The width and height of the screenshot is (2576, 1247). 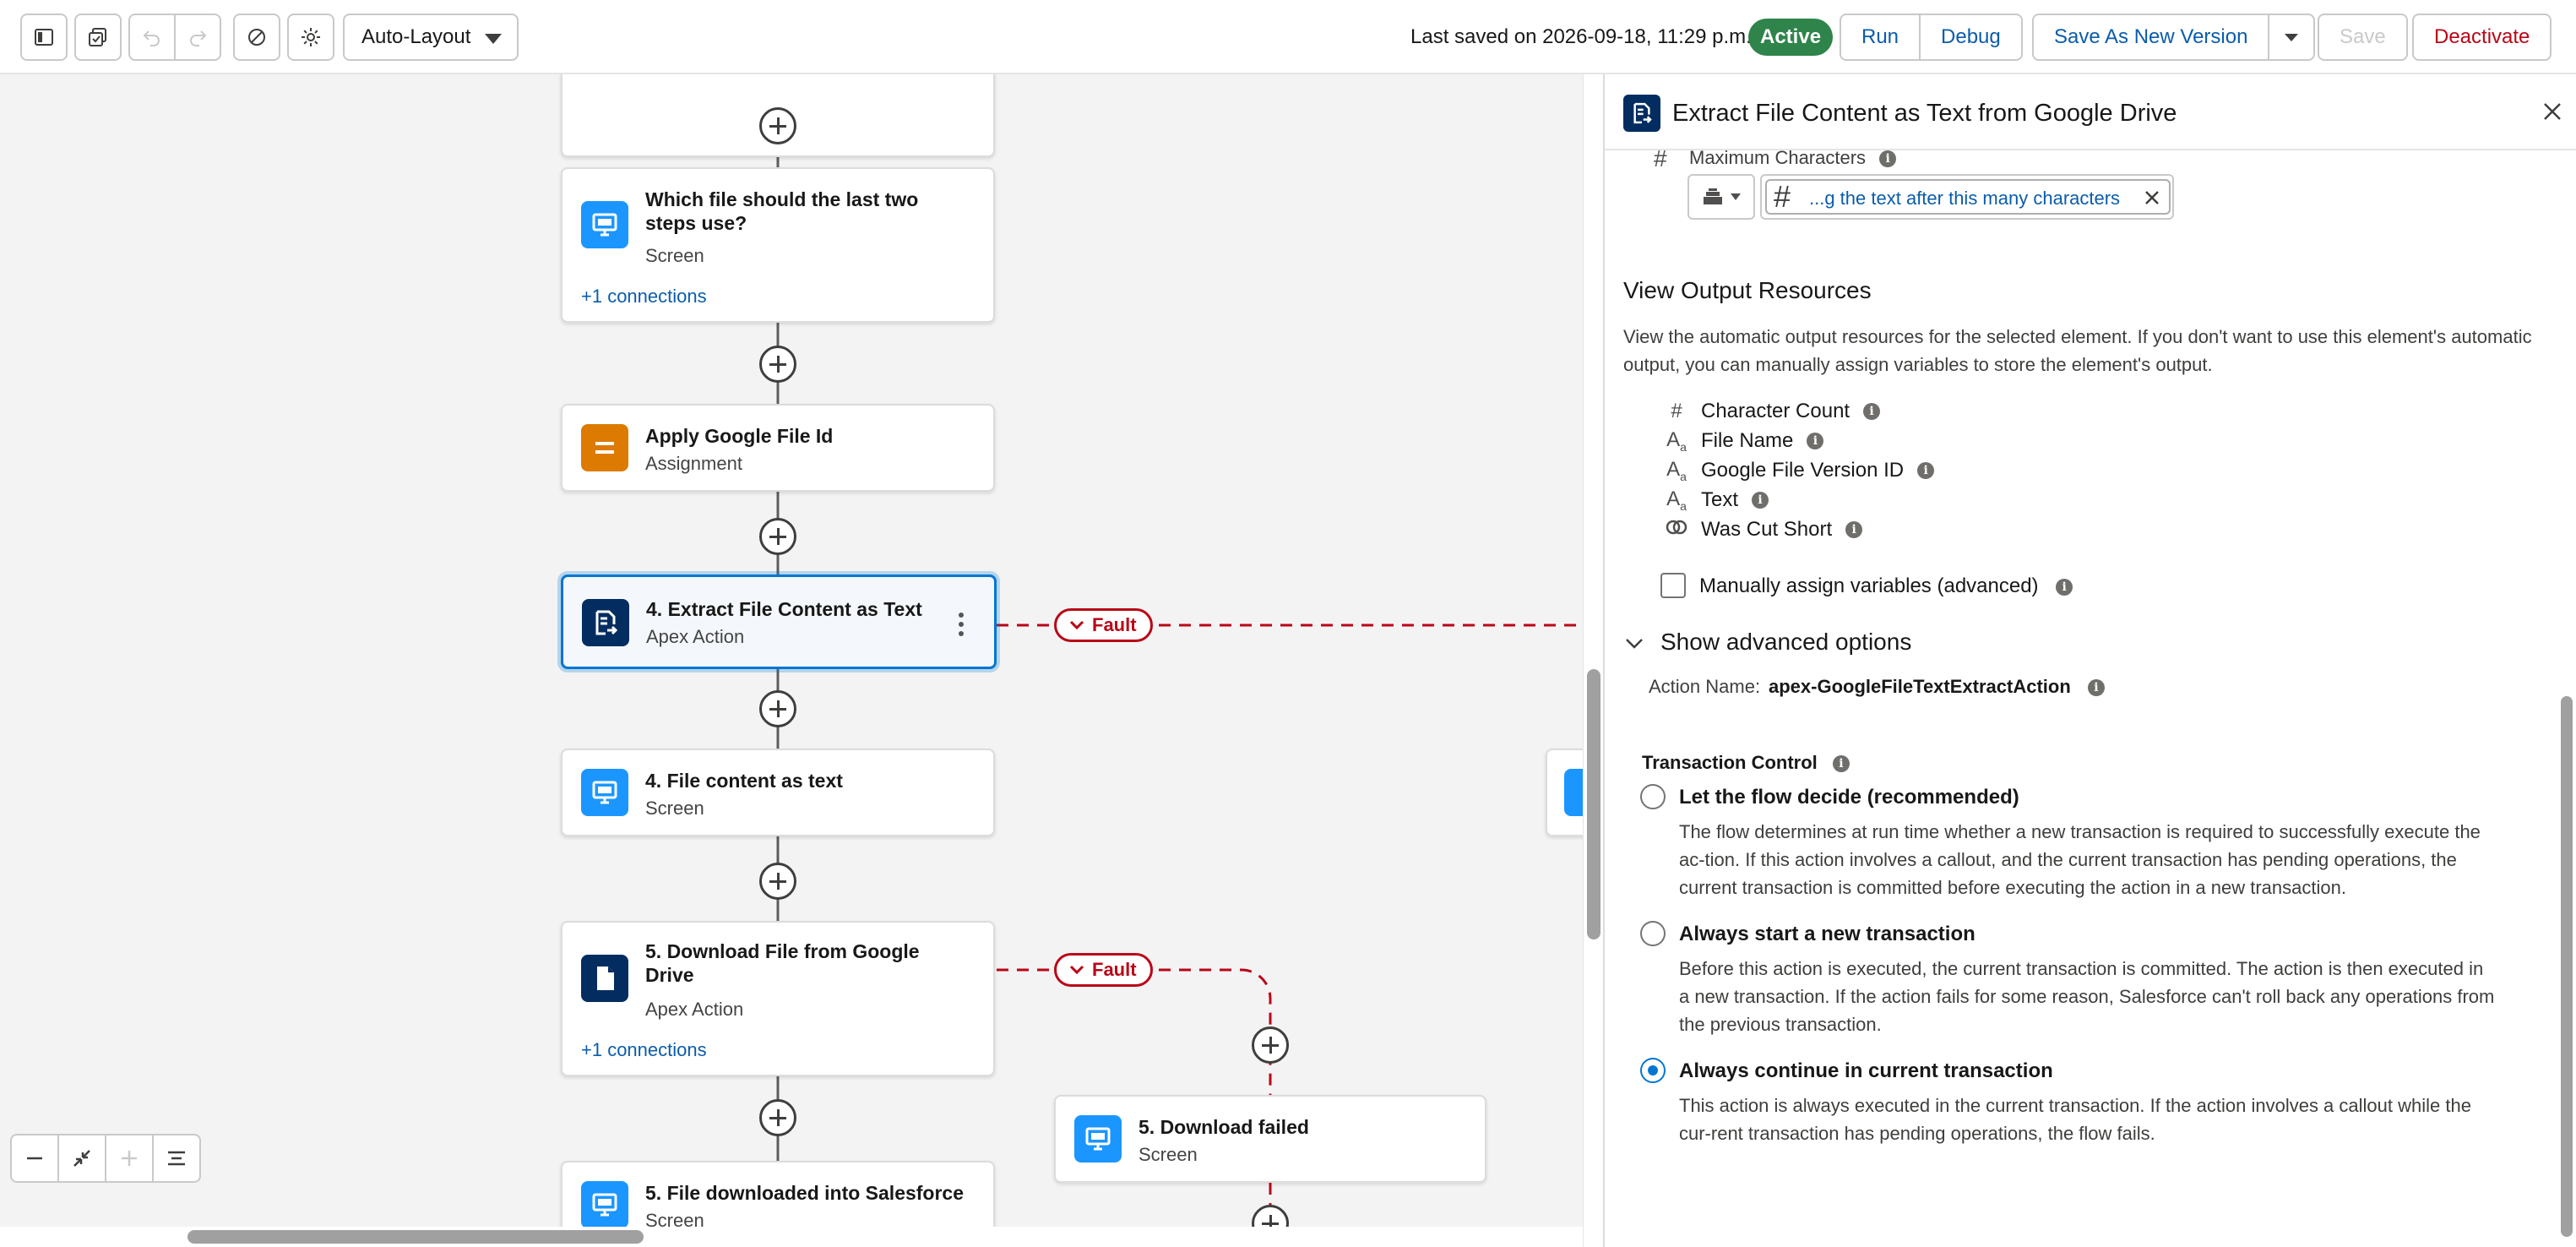 What do you see at coordinates (416, 36) in the screenshot?
I see `layout-mode-value: Auto-Layout` at bounding box center [416, 36].